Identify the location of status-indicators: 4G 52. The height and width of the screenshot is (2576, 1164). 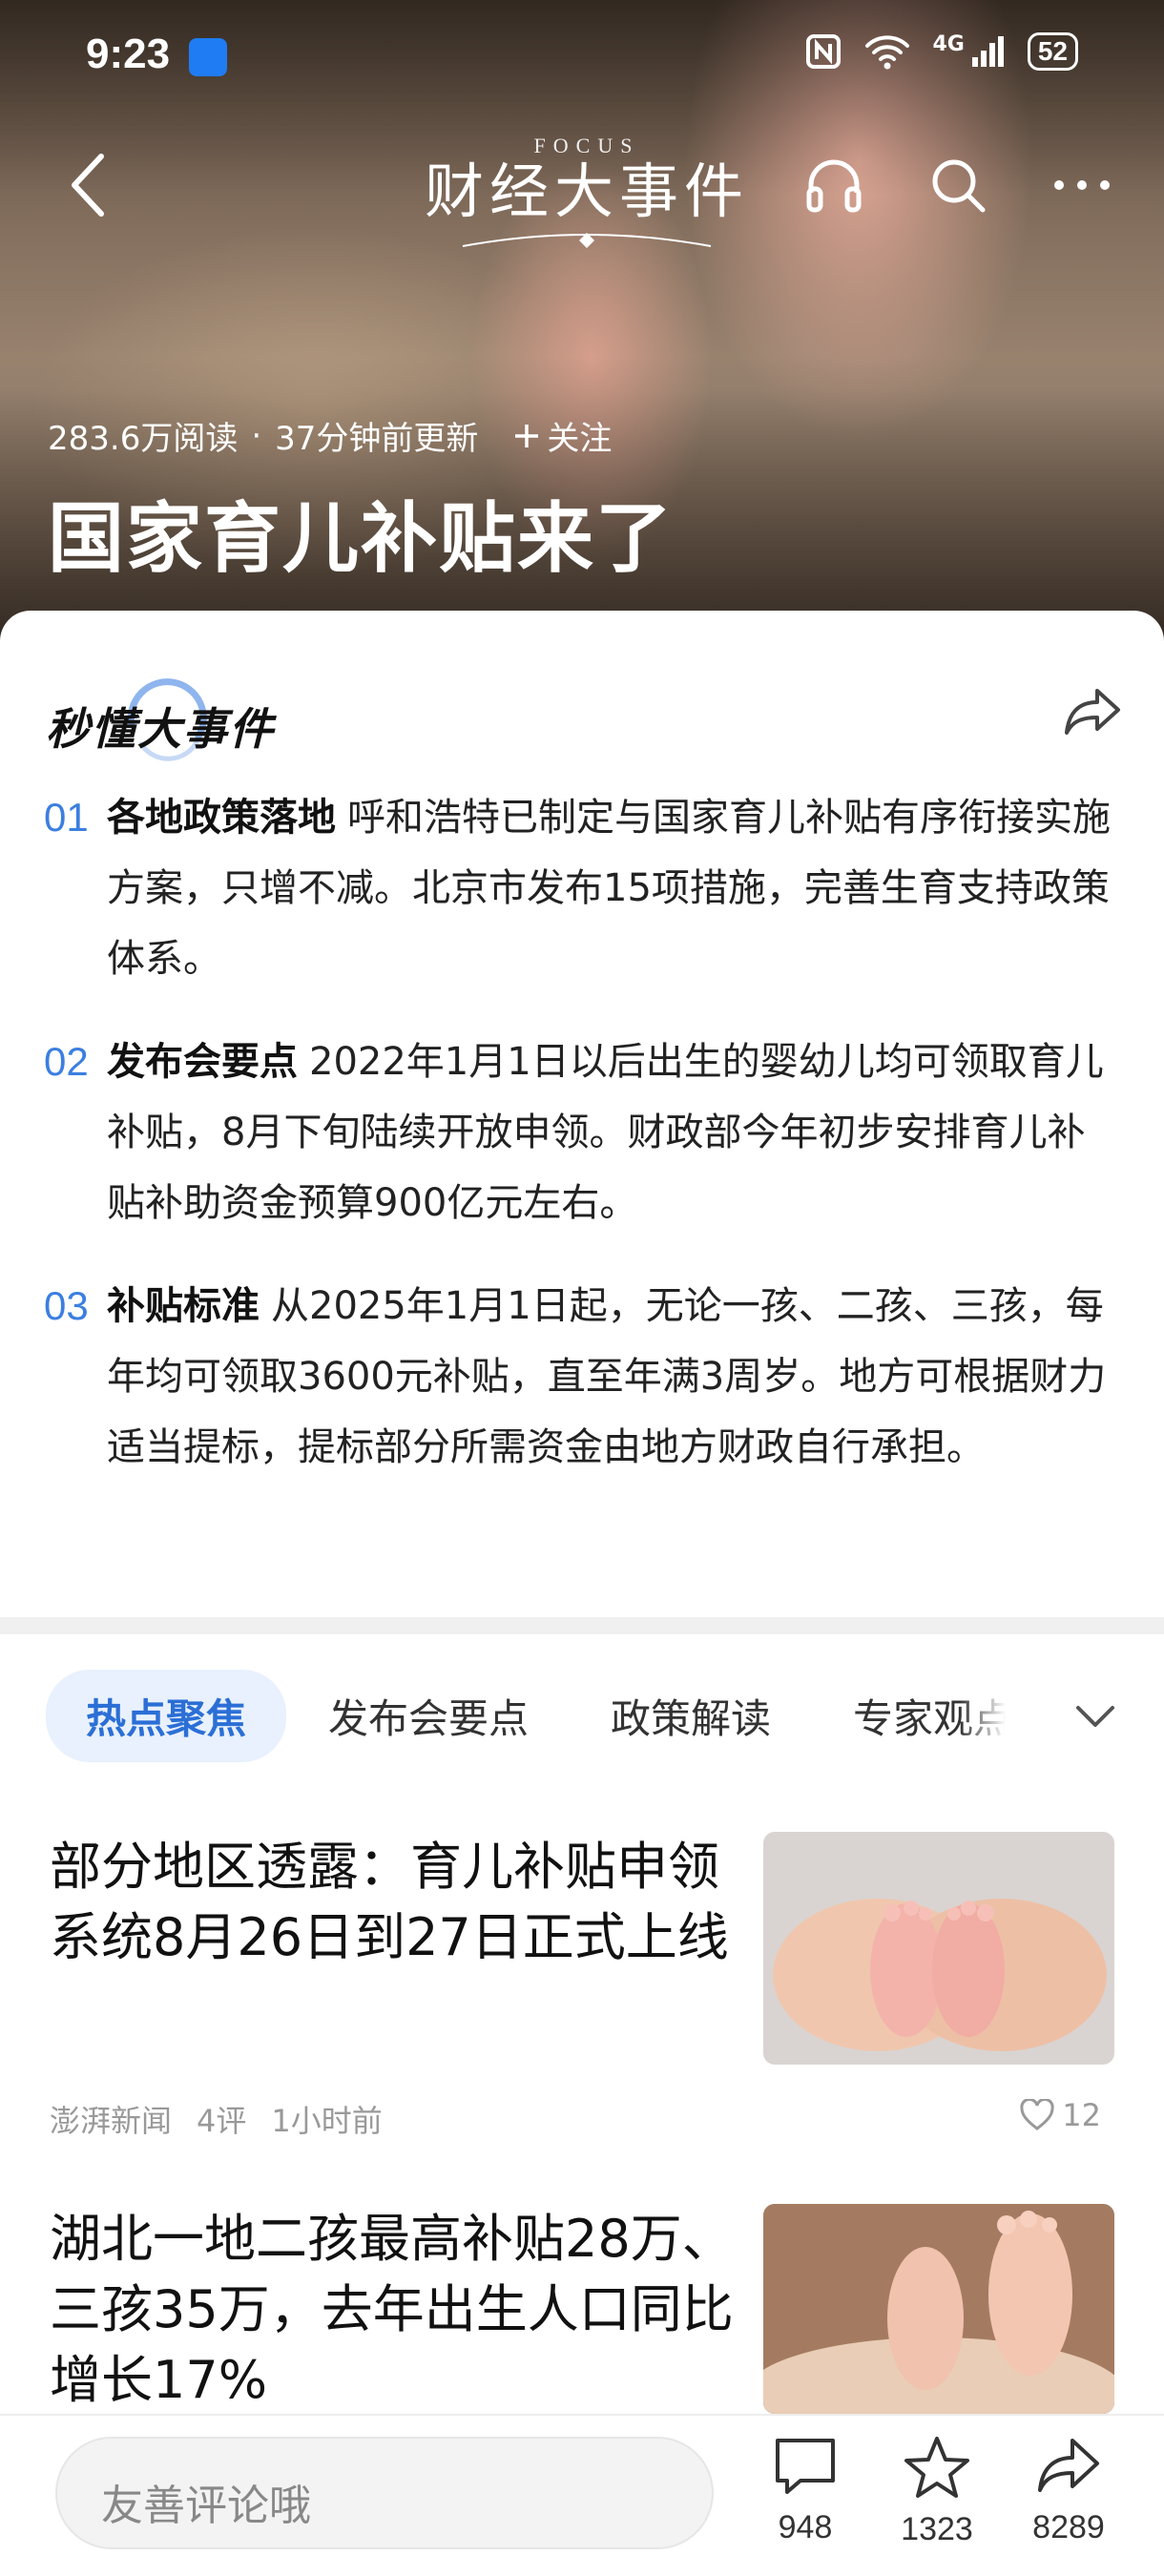
(941, 51).